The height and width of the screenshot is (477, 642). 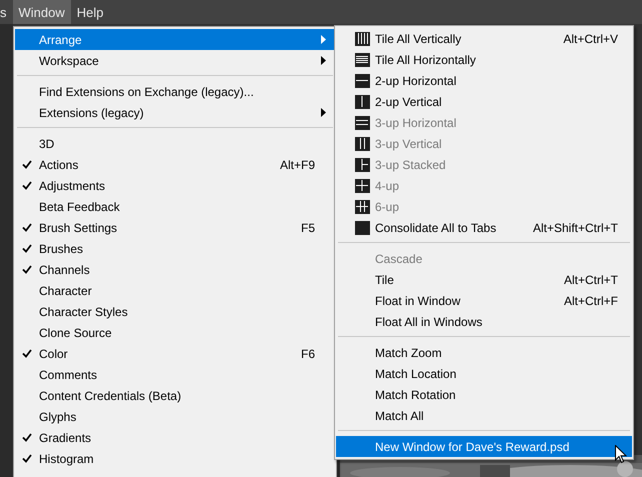 What do you see at coordinates (484, 321) in the screenshot?
I see `menu-item: Float All in Windows` at bounding box center [484, 321].